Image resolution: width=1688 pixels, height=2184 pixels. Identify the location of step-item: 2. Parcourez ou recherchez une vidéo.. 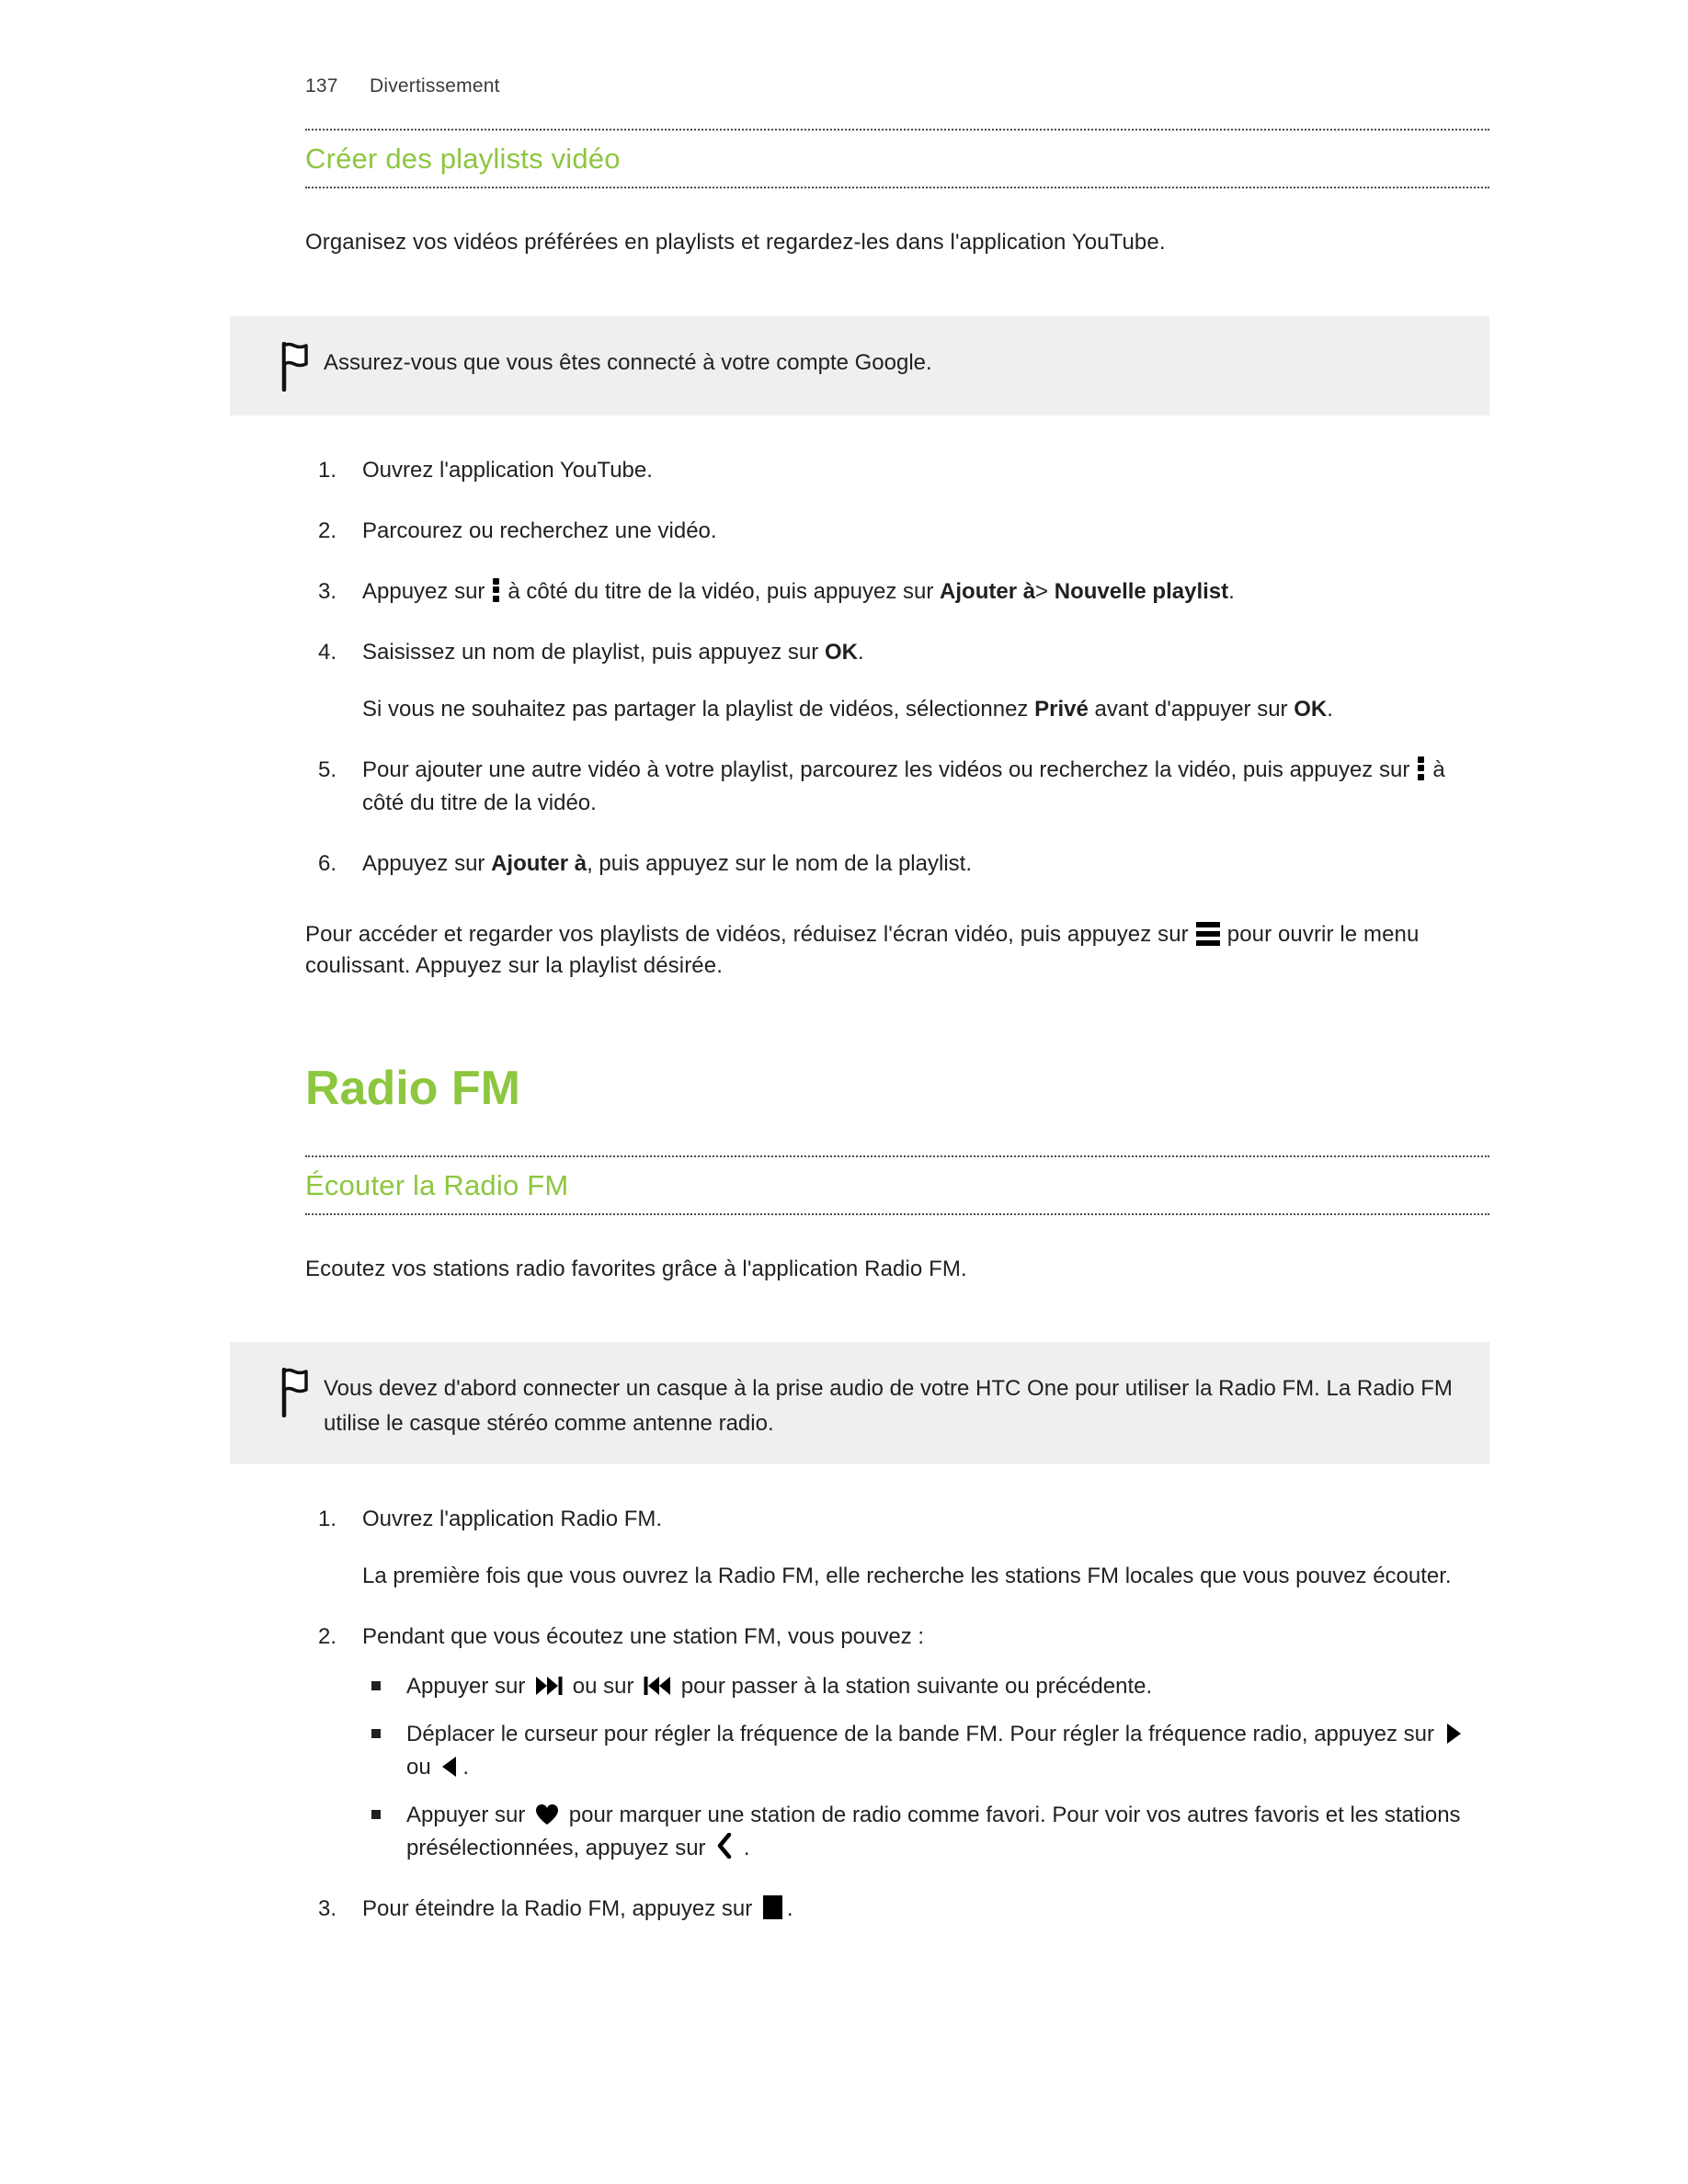
(897, 531).